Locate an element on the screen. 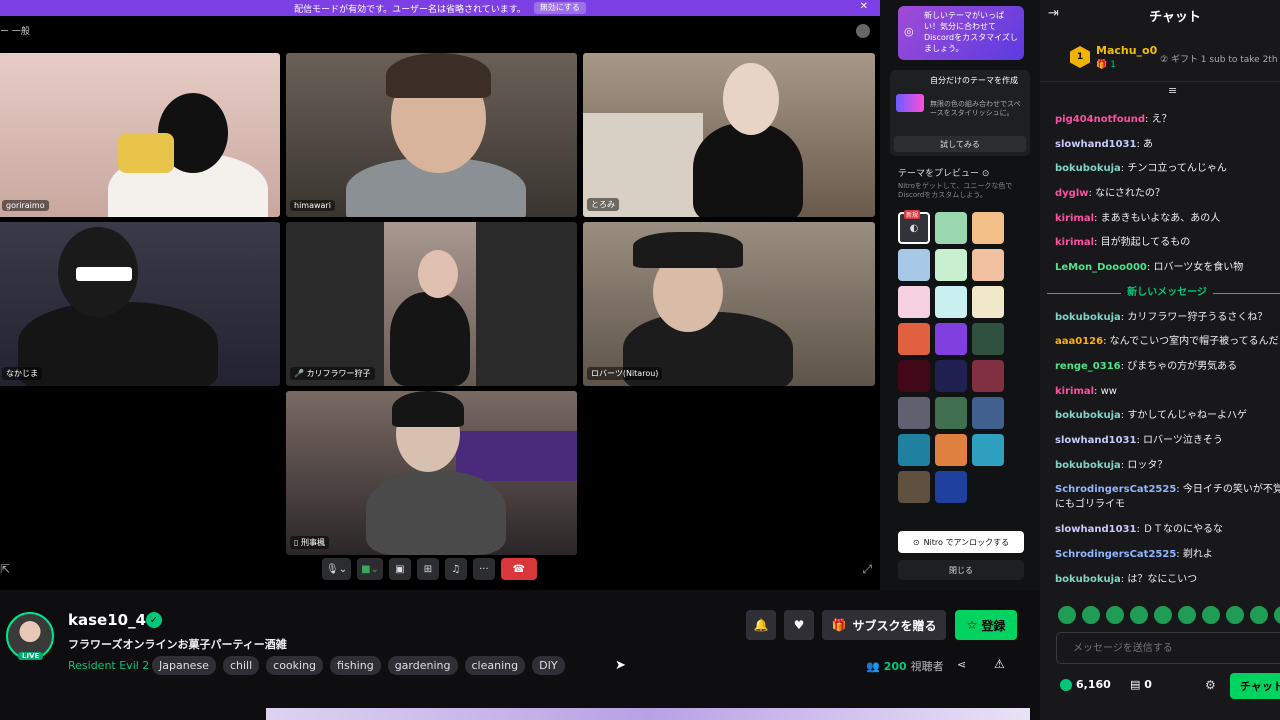 The height and width of the screenshot is (720, 1280). video-tile: とろみ is located at coordinates (729, 135).